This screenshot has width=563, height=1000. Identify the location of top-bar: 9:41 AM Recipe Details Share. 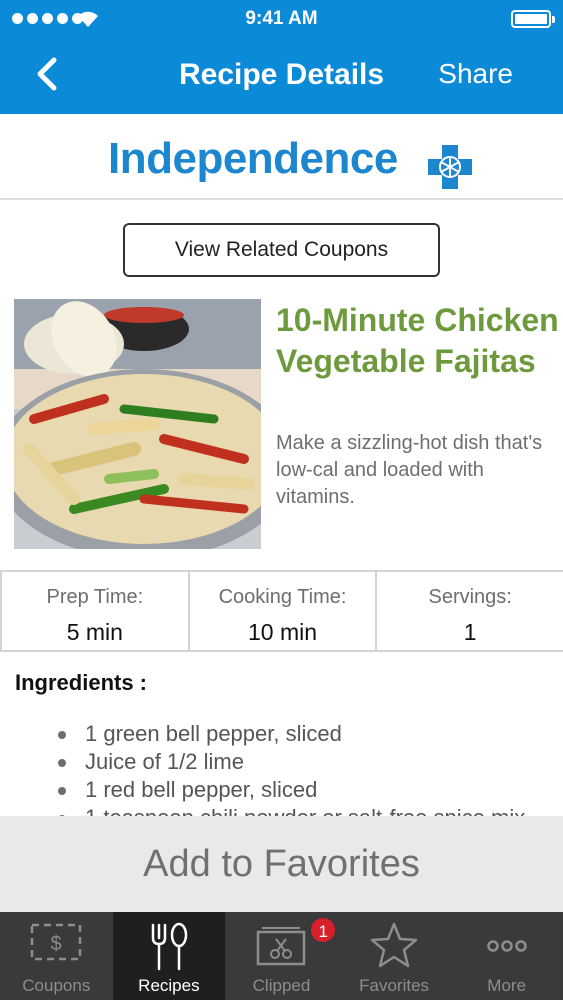
(281, 57).